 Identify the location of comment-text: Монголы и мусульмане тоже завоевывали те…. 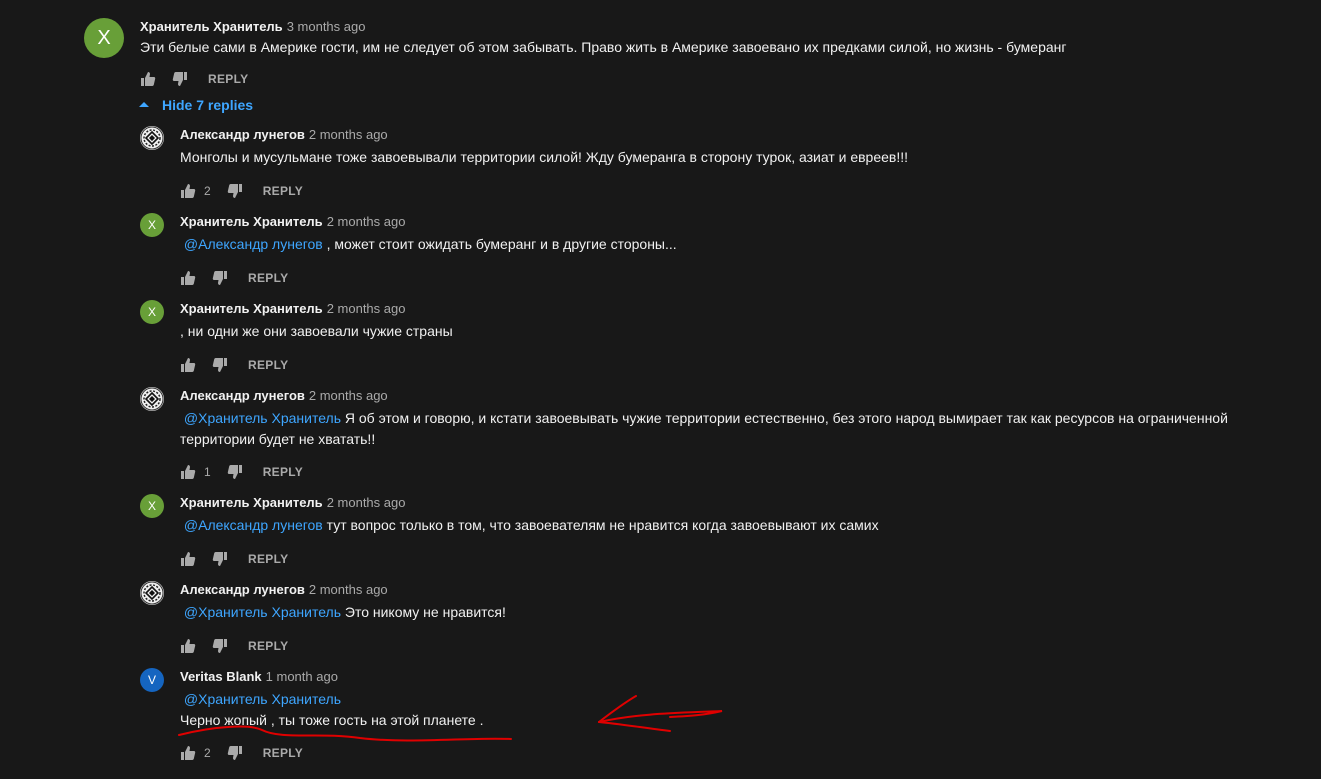
(735, 157).